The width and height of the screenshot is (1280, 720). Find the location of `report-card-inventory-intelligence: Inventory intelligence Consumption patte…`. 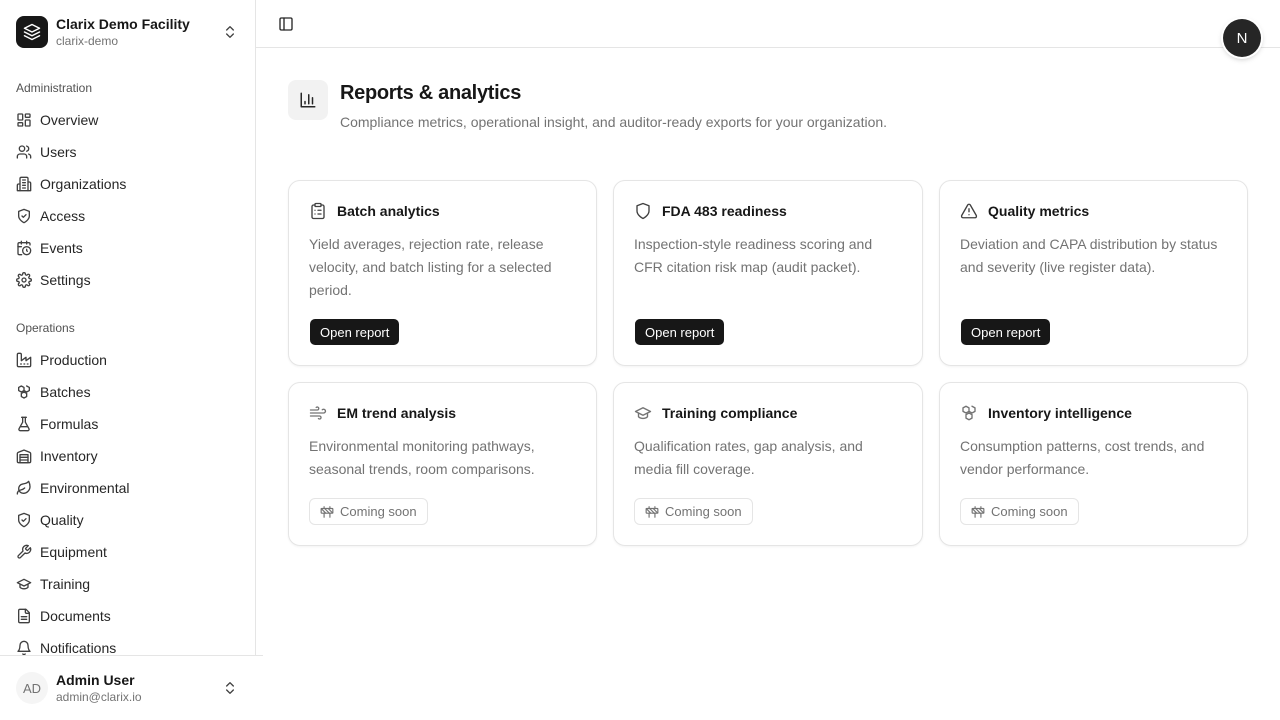

report-card-inventory-intelligence: Inventory intelligence Consumption patte… is located at coordinates (1093, 464).